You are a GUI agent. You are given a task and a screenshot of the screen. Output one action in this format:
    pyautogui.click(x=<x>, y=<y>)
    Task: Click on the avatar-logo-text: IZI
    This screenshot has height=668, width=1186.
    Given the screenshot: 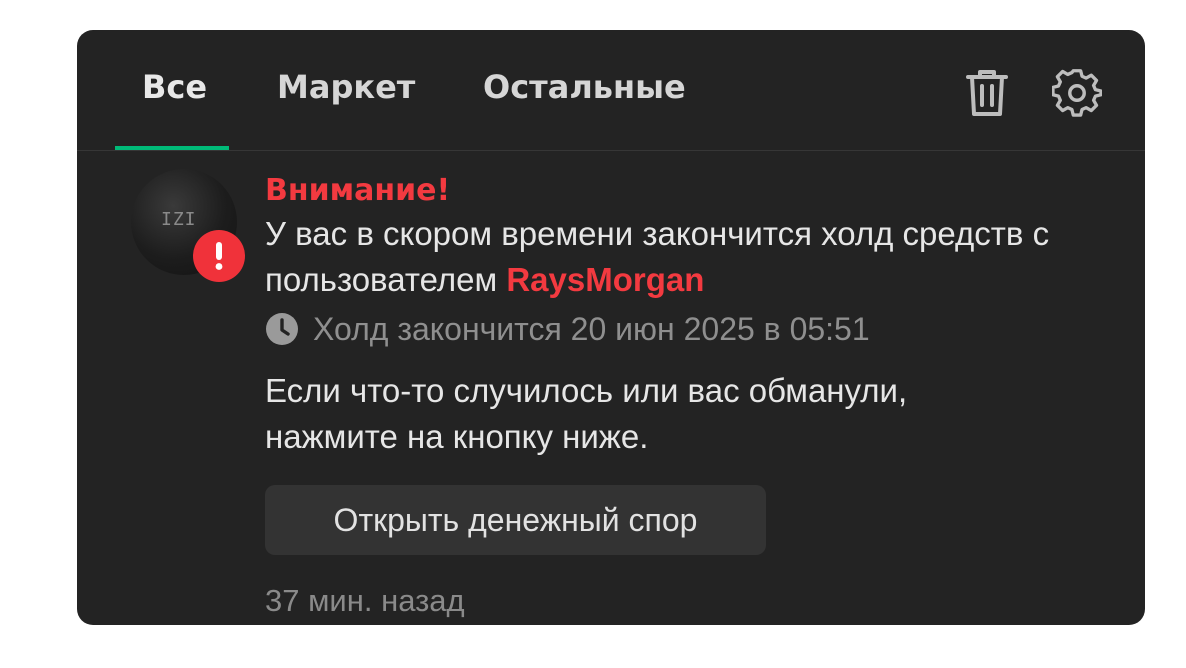 What is the action you would take?
    pyautogui.click(x=179, y=219)
    